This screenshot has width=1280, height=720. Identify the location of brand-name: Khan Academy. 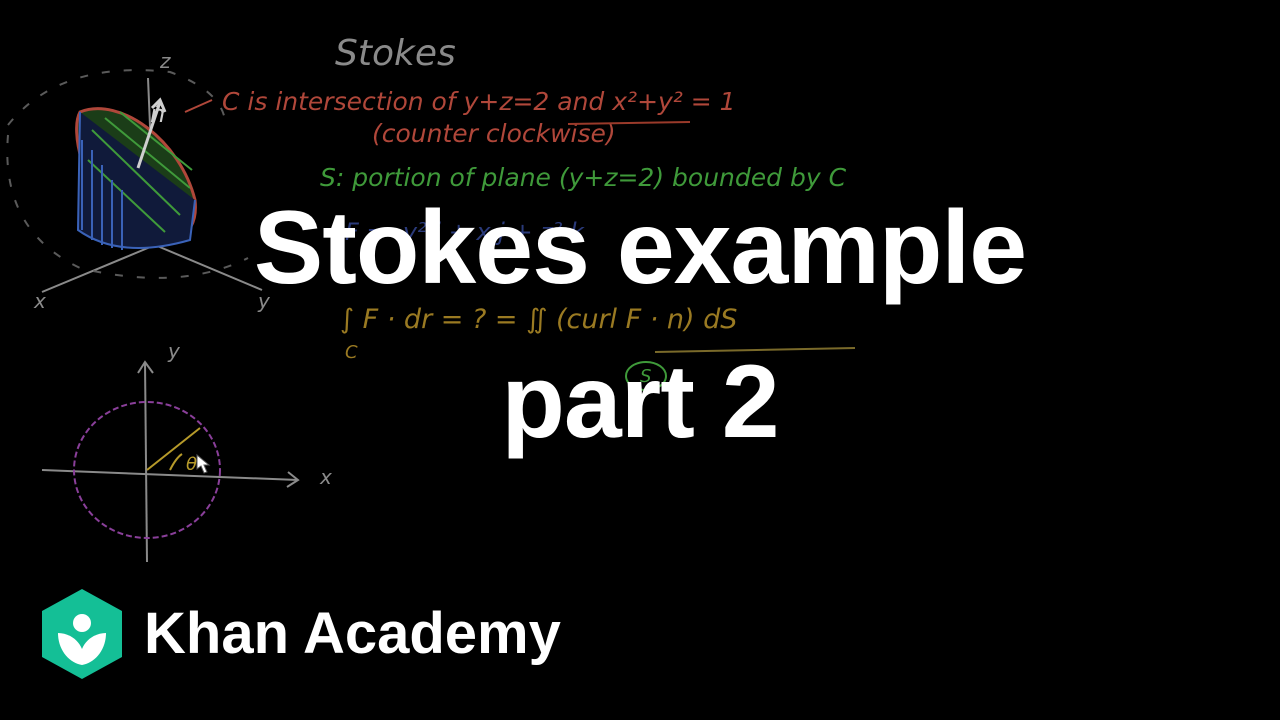
(352, 633).